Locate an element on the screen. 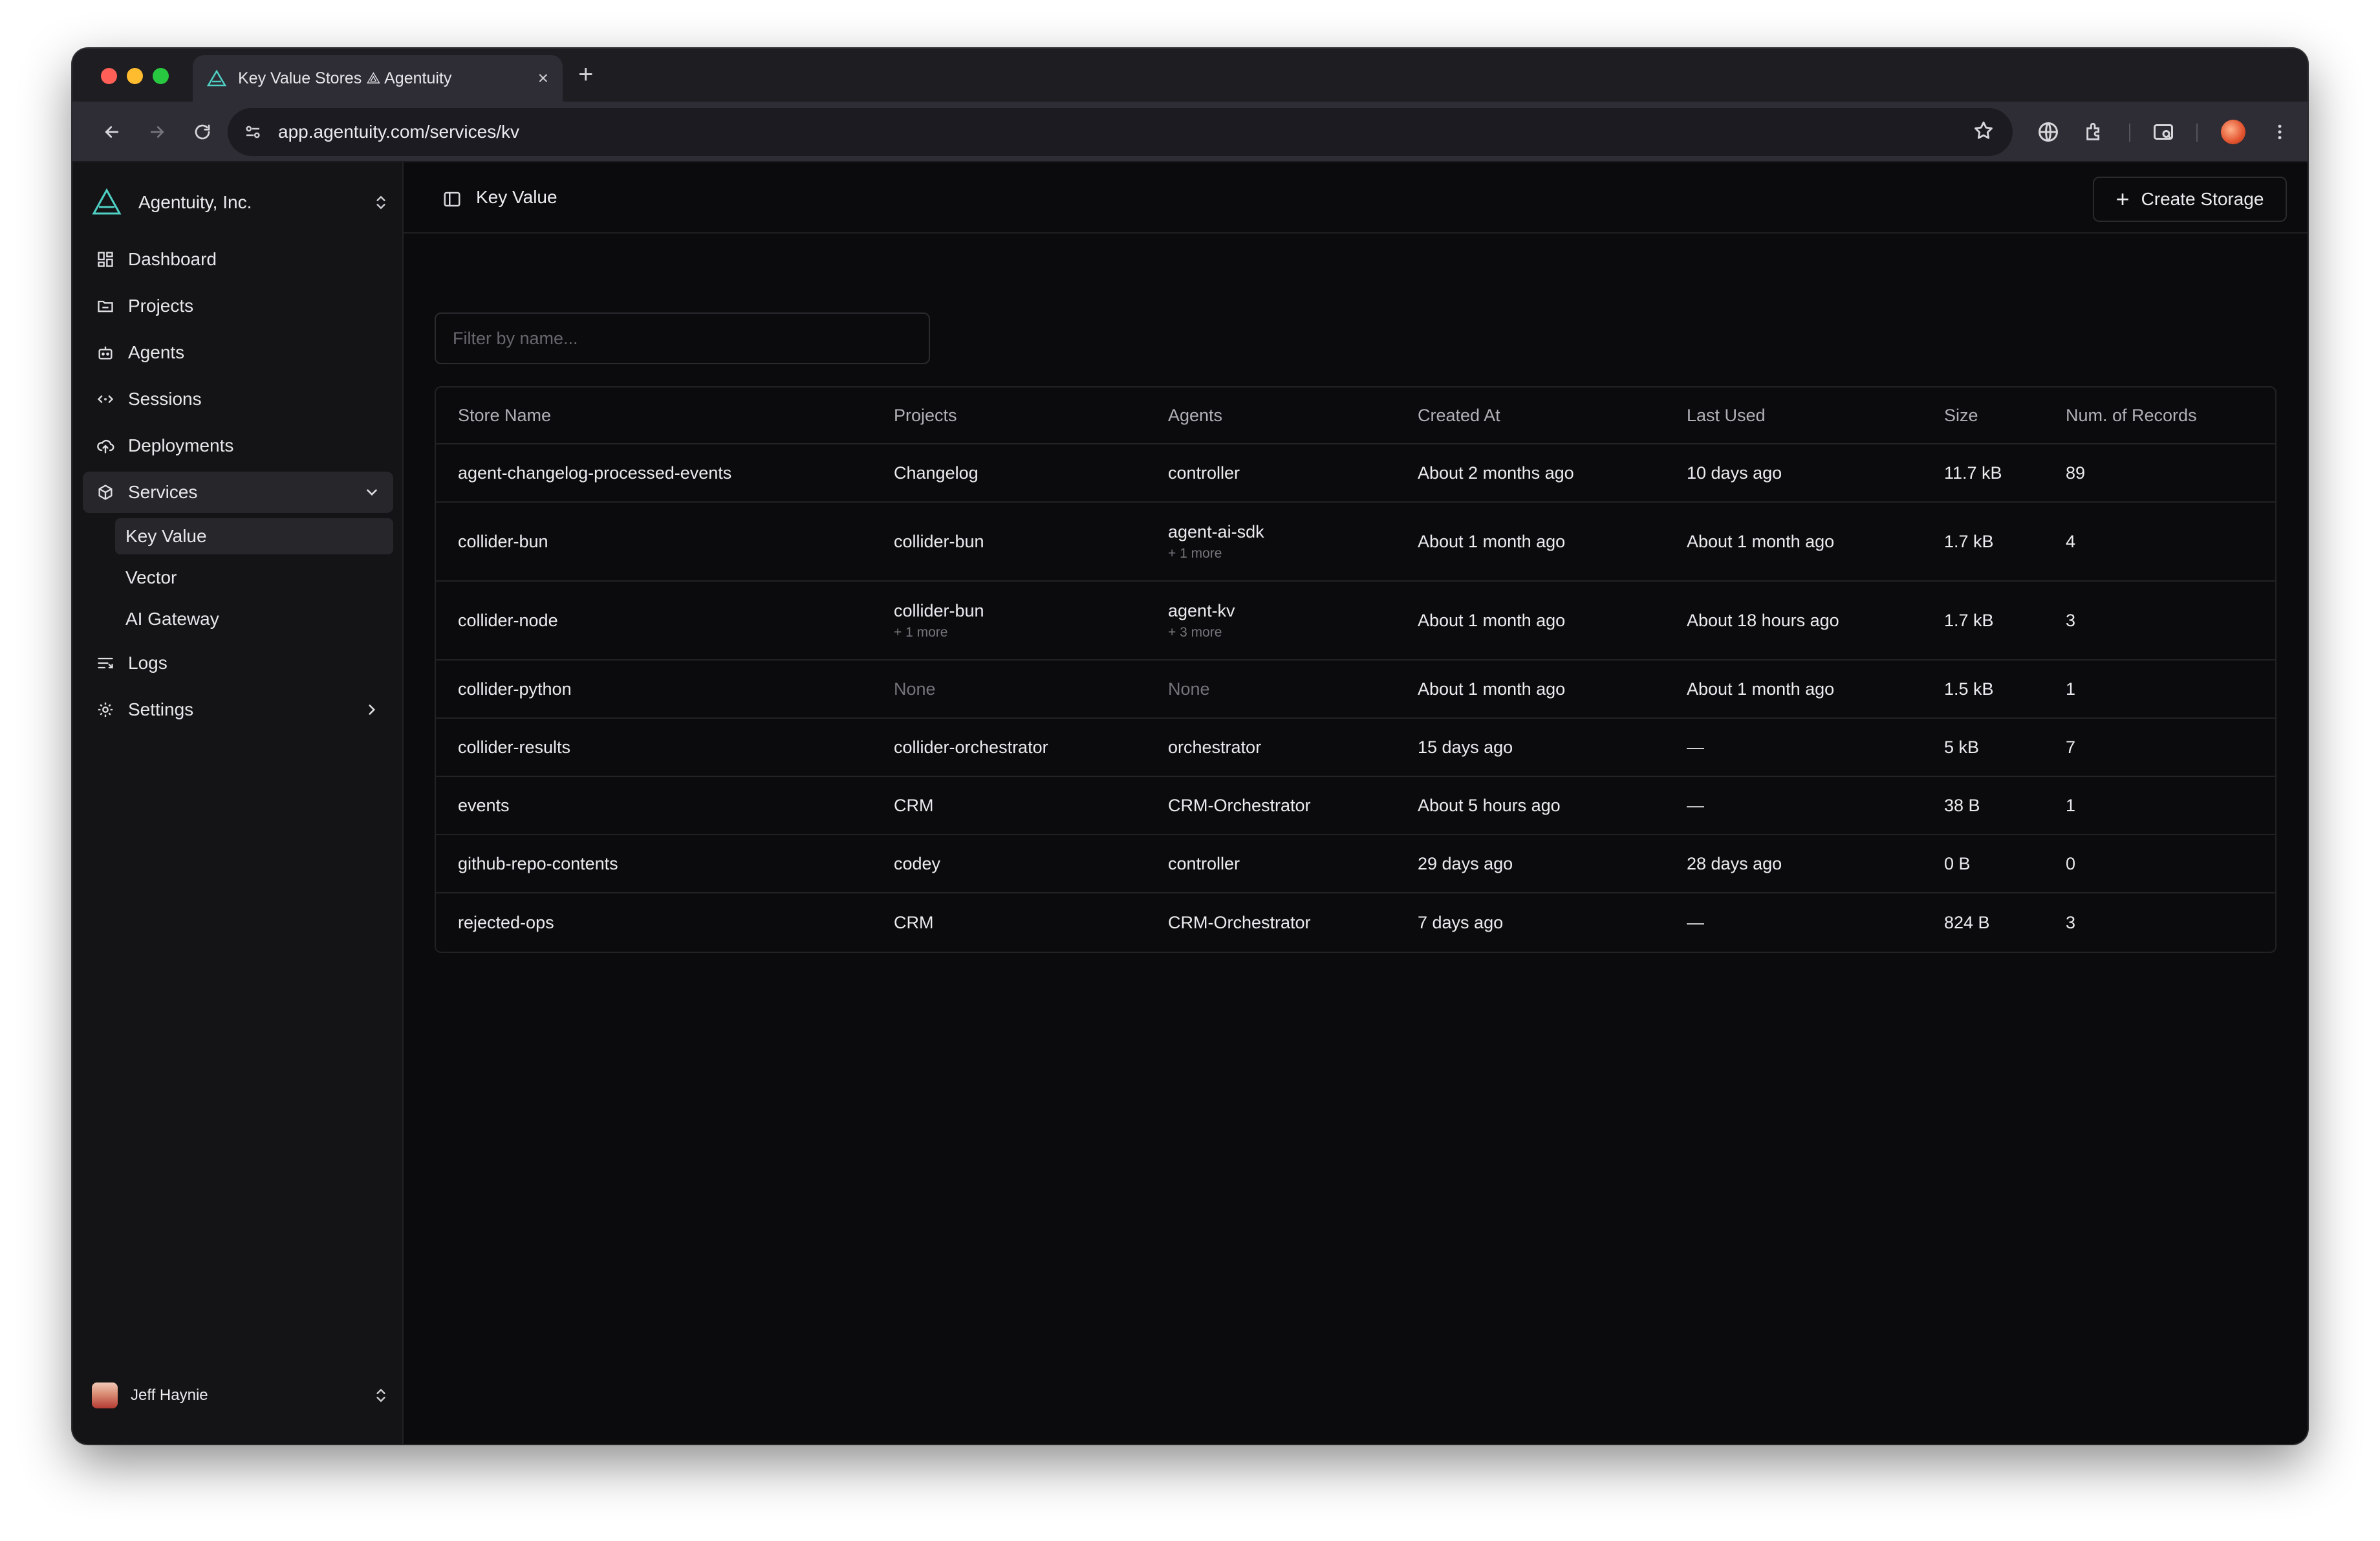 The height and width of the screenshot is (1541, 2380). address-bar: app.agentuity.com/services/kv is located at coordinates (1120, 132).